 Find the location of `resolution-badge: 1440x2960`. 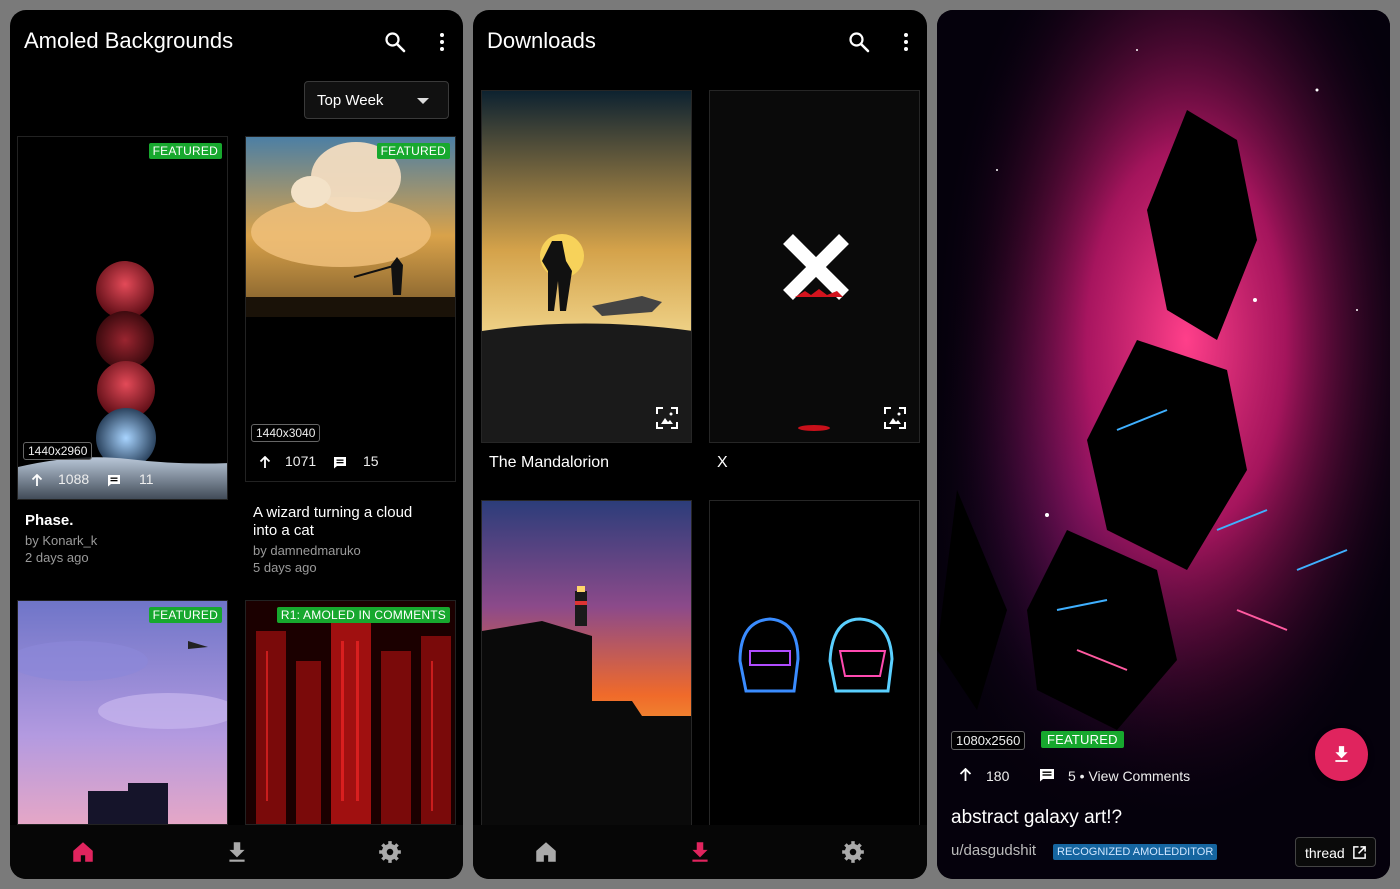

resolution-badge: 1440x2960 is located at coordinates (58, 451).